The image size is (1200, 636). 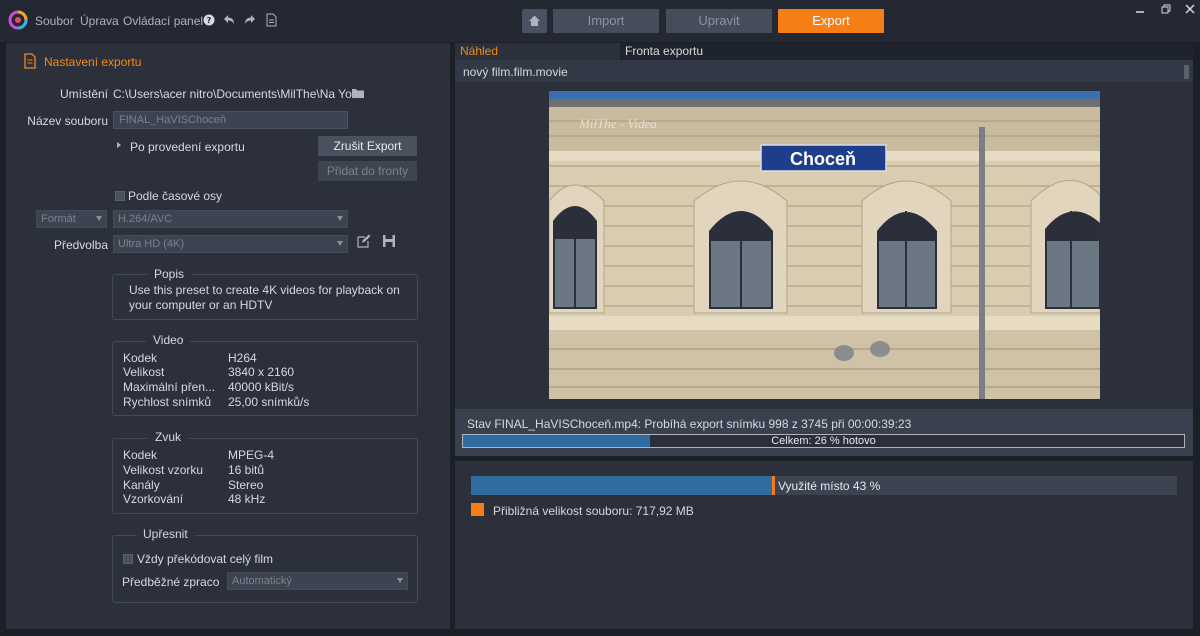 I want to click on format-type-dropdown: Formát, so click(x=71, y=219).